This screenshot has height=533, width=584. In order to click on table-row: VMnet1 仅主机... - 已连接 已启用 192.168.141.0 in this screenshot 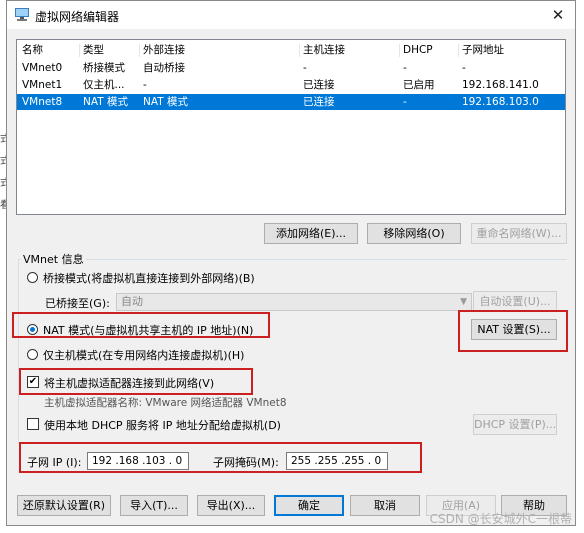, I will do `click(291, 85)`.